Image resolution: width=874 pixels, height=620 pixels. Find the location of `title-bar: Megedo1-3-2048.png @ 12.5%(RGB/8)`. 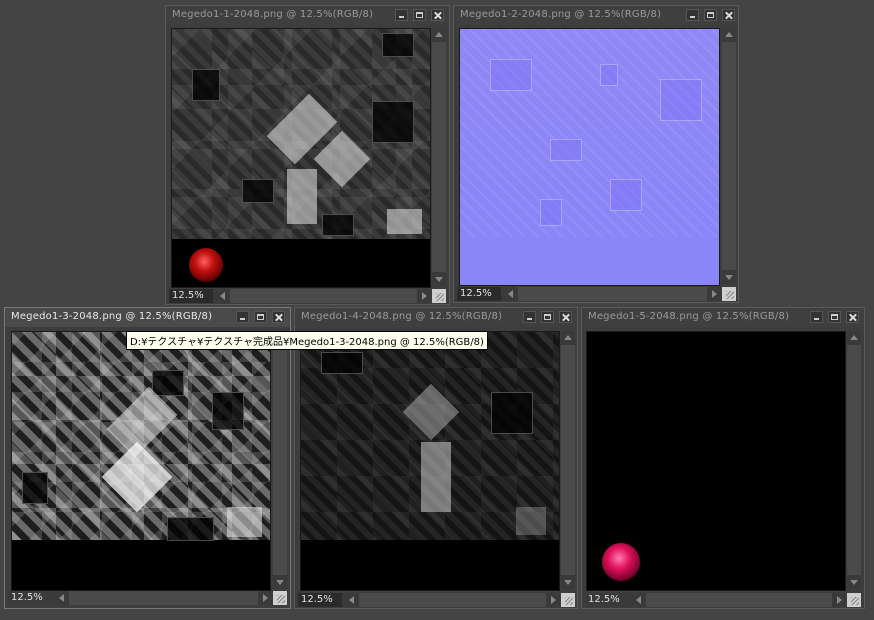

title-bar: Megedo1-3-2048.png @ 12.5%(RGB/8) is located at coordinates (147, 317).